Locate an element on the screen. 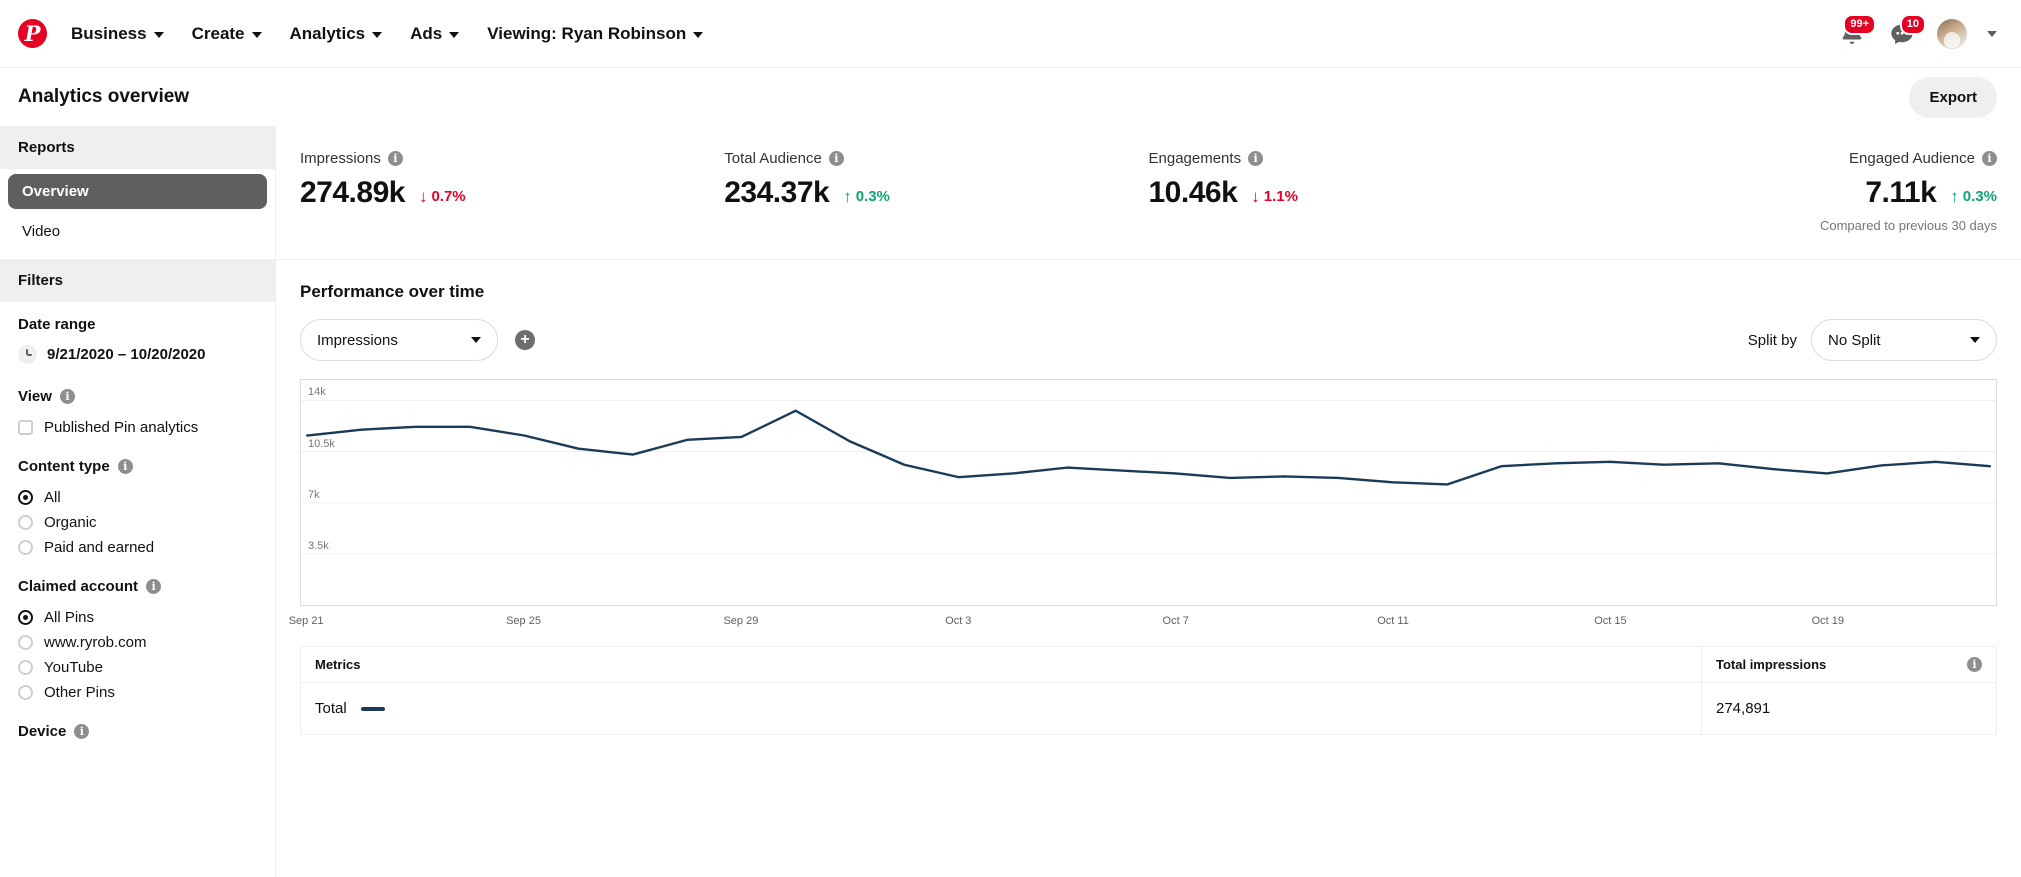  nav-item-label: Create is located at coordinates (218, 33).